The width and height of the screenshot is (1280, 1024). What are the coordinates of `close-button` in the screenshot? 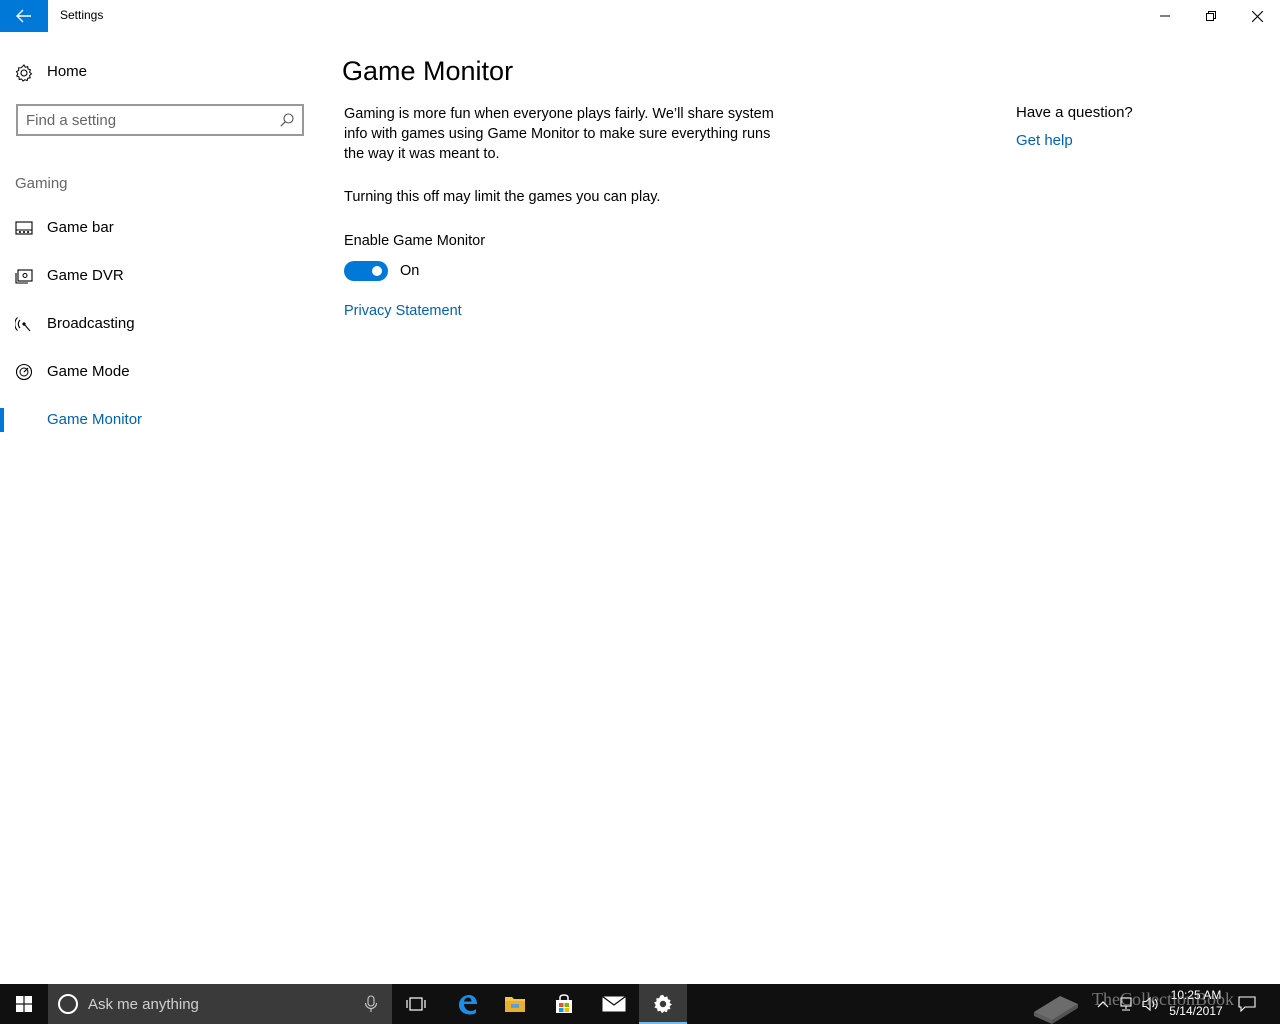 It's located at (1257, 16).